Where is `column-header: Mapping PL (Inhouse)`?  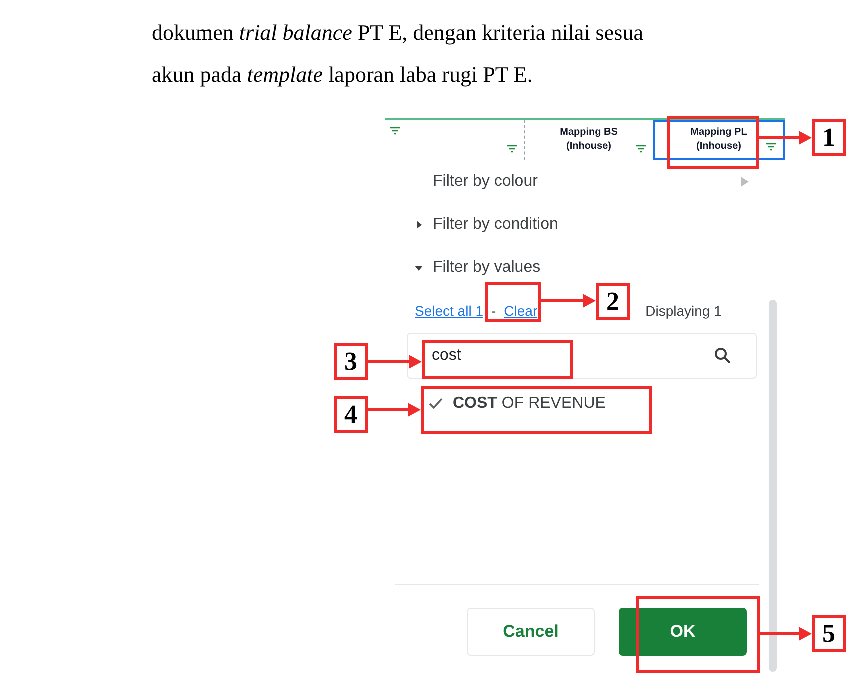 column-header: Mapping PL (Inhouse) is located at coordinates (719, 140).